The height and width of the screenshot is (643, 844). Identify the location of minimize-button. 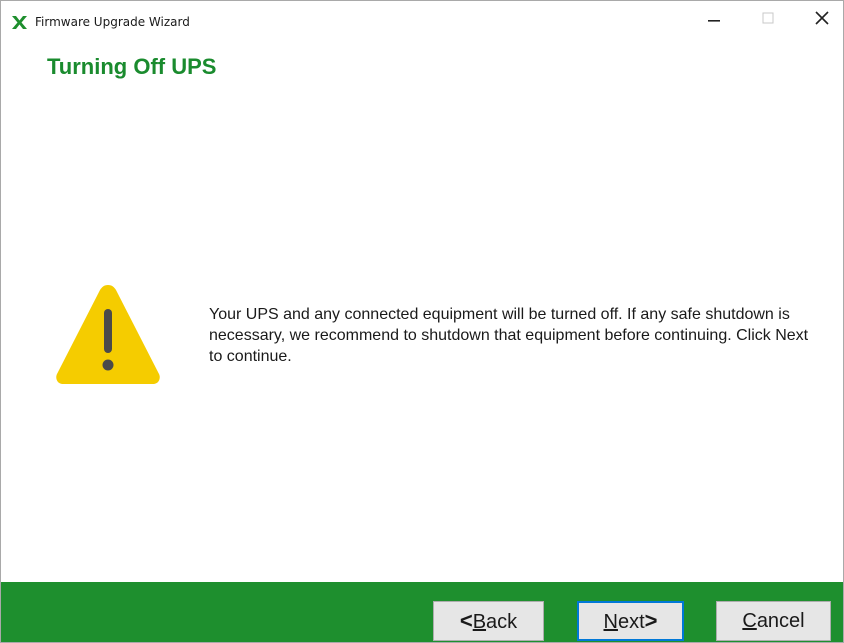
(714, 18).